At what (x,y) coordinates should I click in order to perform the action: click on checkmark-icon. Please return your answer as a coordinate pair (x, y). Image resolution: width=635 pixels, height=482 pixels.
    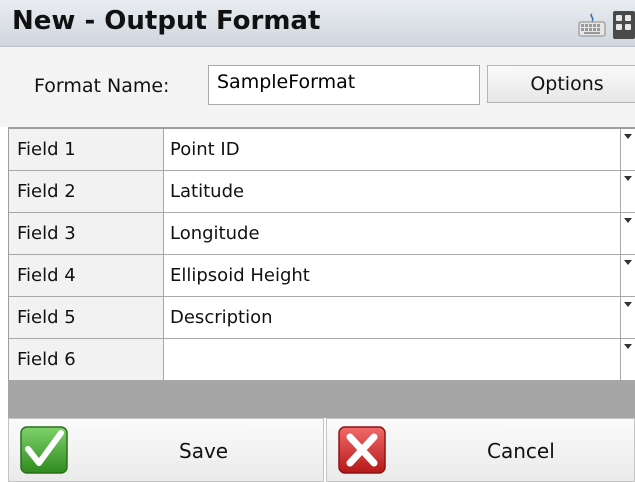
    Looking at the image, I should click on (44, 450).